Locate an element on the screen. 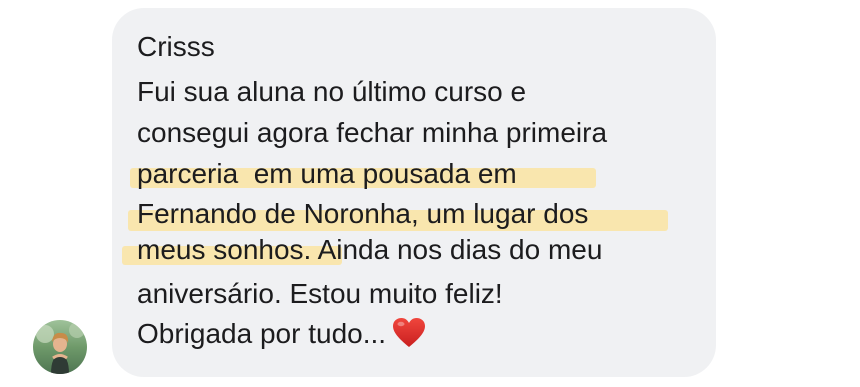 This screenshot has height=387, width=860. profile-photo-icon is located at coordinates (60, 347).